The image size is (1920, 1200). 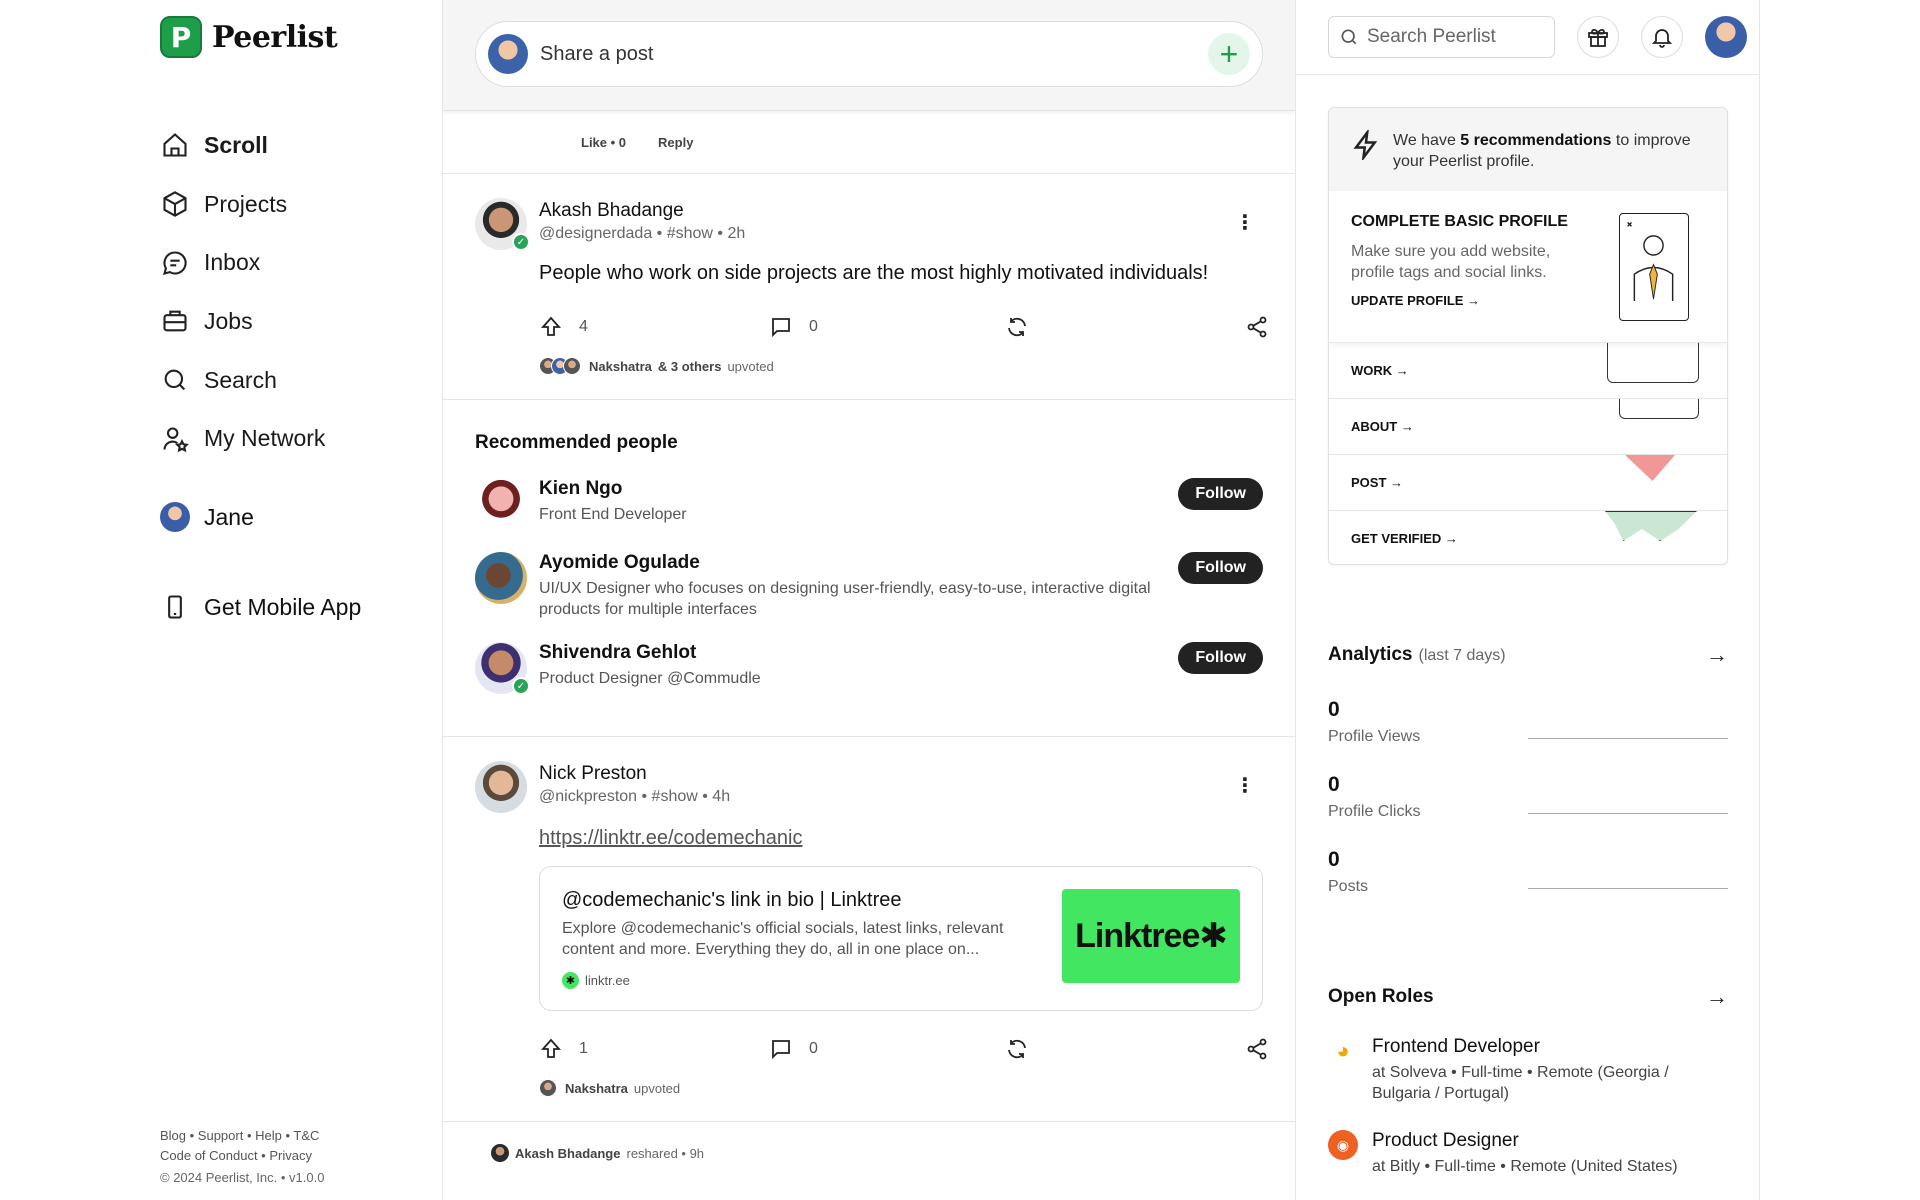 What do you see at coordinates (1528, 537) in the screenshot?
I see `get-verified-step: GET VERIFIED →` at bounding box center [1528, 537].